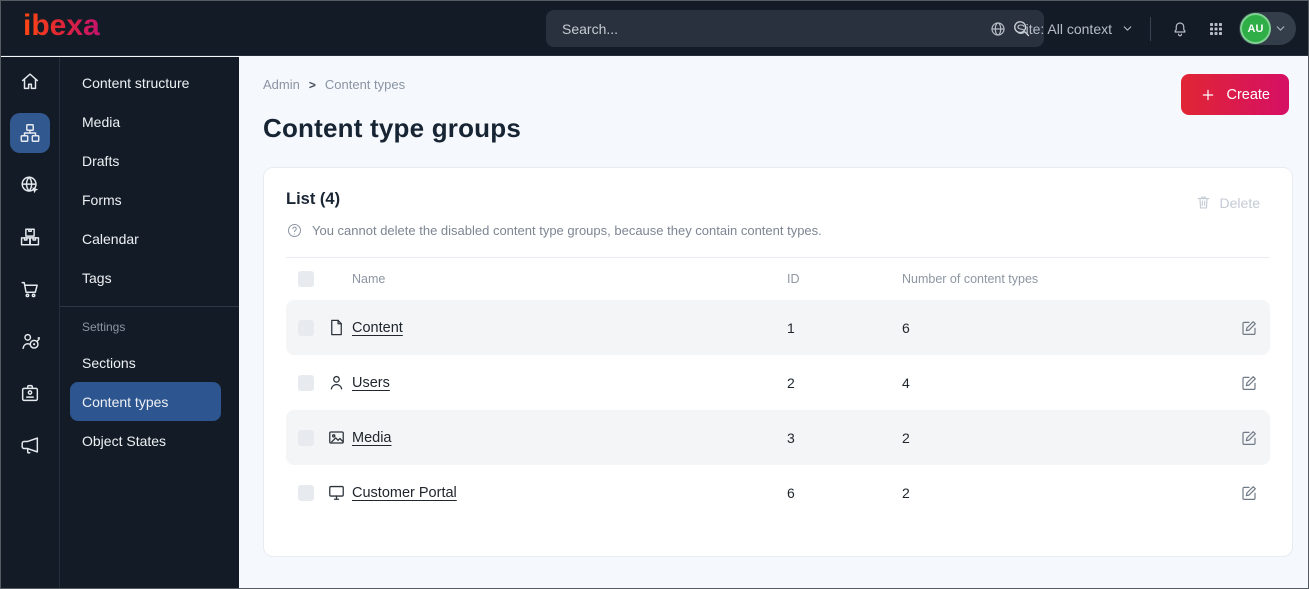  What do you see at coordinates (30, 81) in the screenshot?
I see `rail-button-home` at bounding box center [30, 81].